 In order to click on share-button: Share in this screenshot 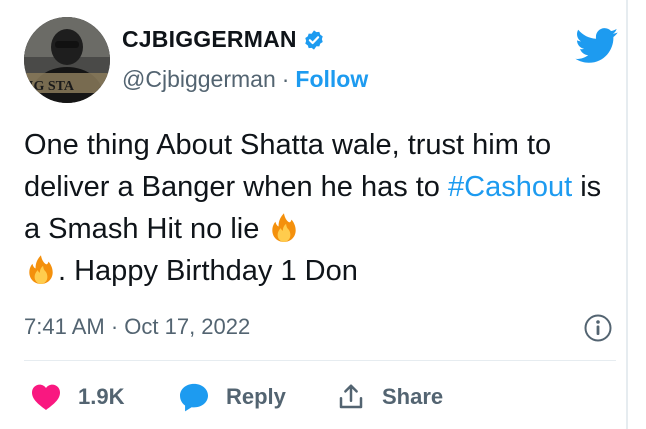, I will do `click(389, 397)`.